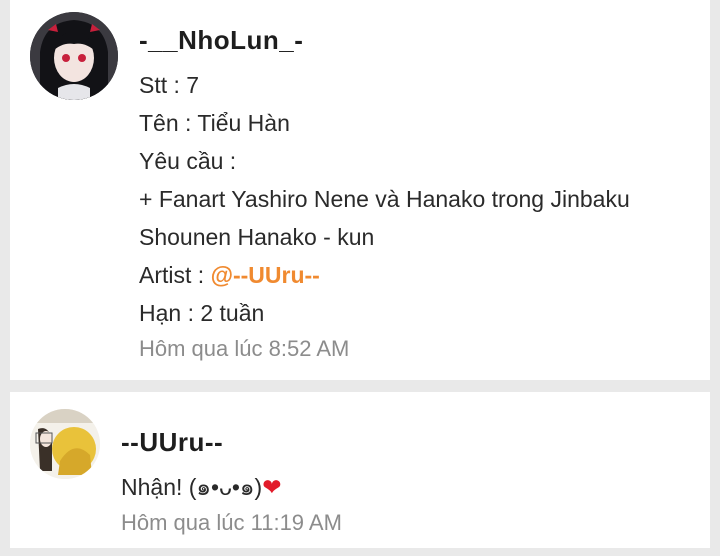 This screenshot has width=720, height=556. What do you see at coordinates (188, 161) in the screenshot?
I see `request-heading: Yêu cầu :` at bounding box center [188, 161].